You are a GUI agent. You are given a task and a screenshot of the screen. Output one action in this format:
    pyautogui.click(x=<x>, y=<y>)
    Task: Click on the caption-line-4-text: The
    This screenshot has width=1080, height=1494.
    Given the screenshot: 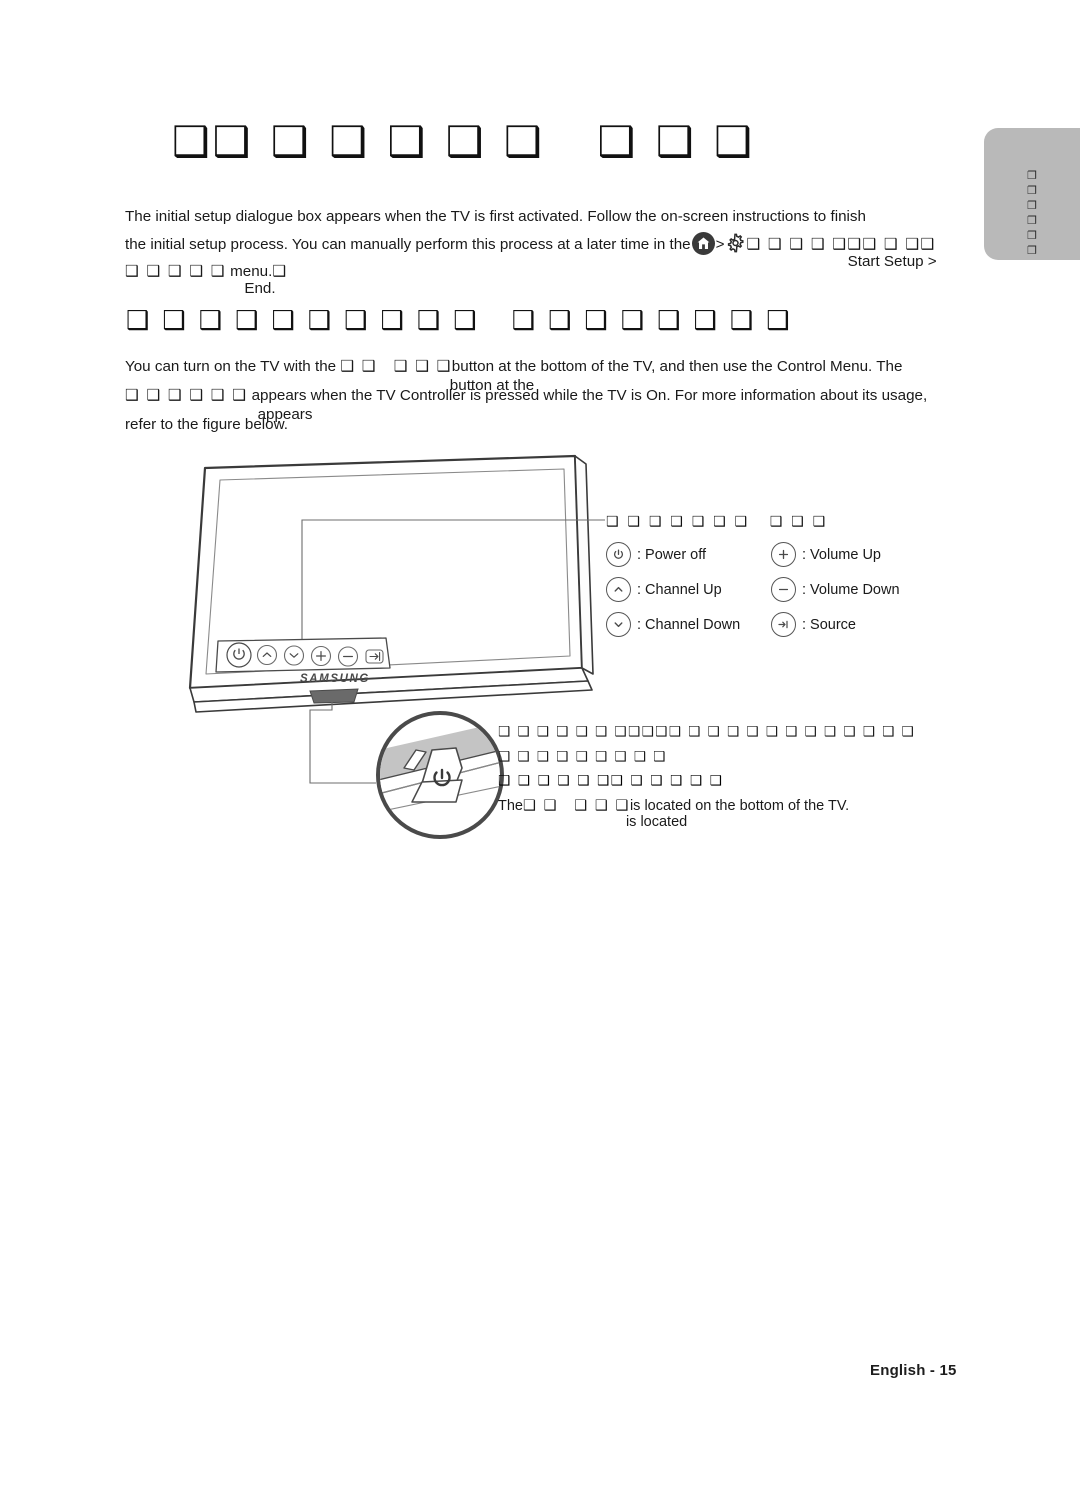 What is the action you would take?
    pyautogui.click(x=510, y=805)
    